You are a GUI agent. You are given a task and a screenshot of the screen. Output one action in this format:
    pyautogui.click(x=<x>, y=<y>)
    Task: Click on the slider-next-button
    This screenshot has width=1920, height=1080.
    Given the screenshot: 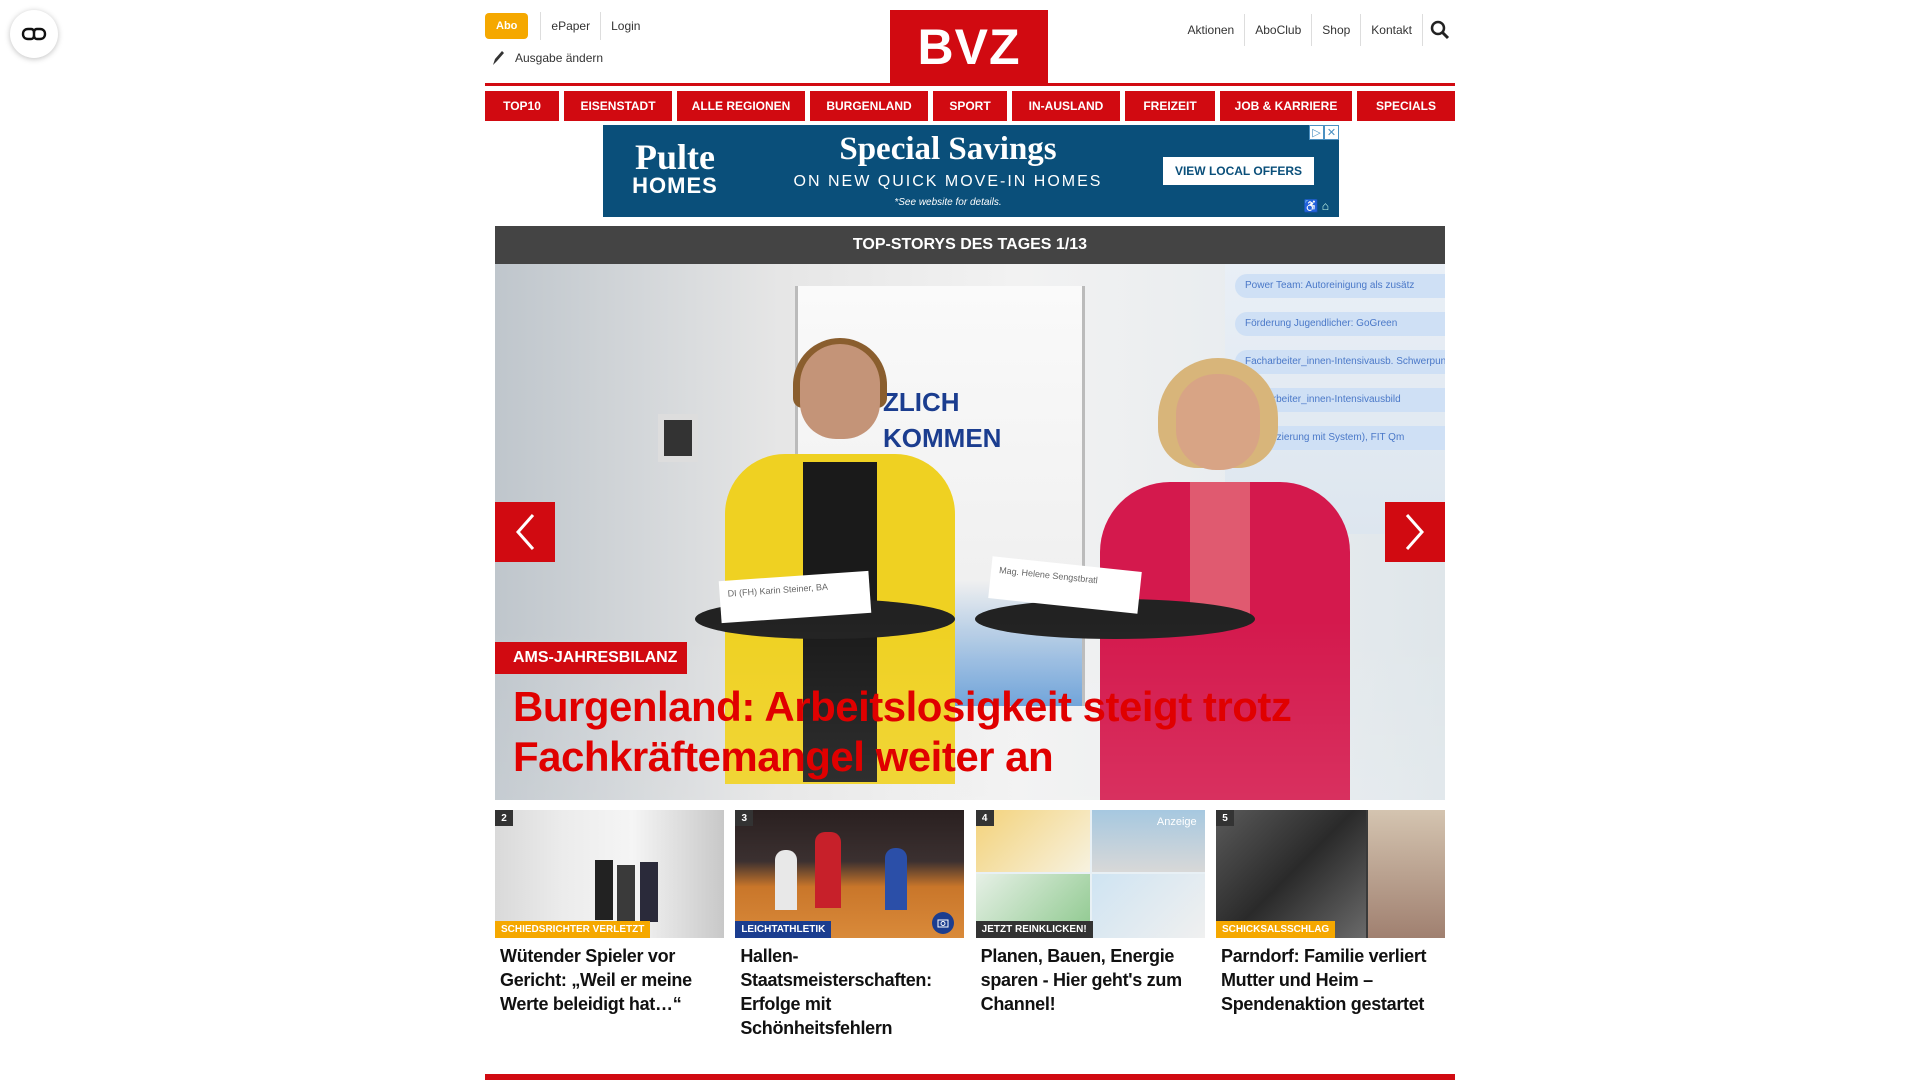 What is the action you would take?
    pyautogui.click(x=1415, y=532)
    